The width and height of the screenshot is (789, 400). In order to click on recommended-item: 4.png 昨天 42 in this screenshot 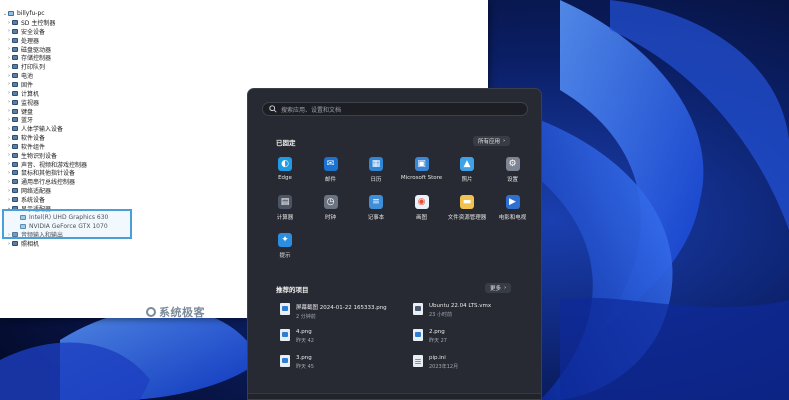, I will do `click(297, 336)`.